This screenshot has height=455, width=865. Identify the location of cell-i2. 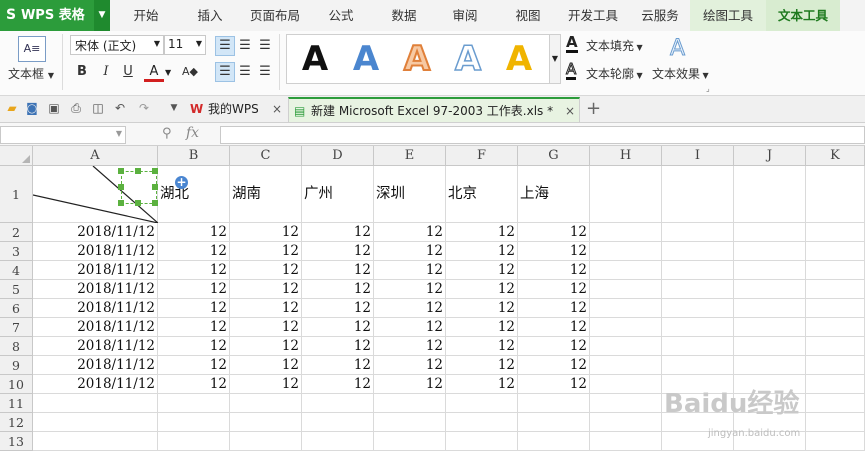
(698, 232).